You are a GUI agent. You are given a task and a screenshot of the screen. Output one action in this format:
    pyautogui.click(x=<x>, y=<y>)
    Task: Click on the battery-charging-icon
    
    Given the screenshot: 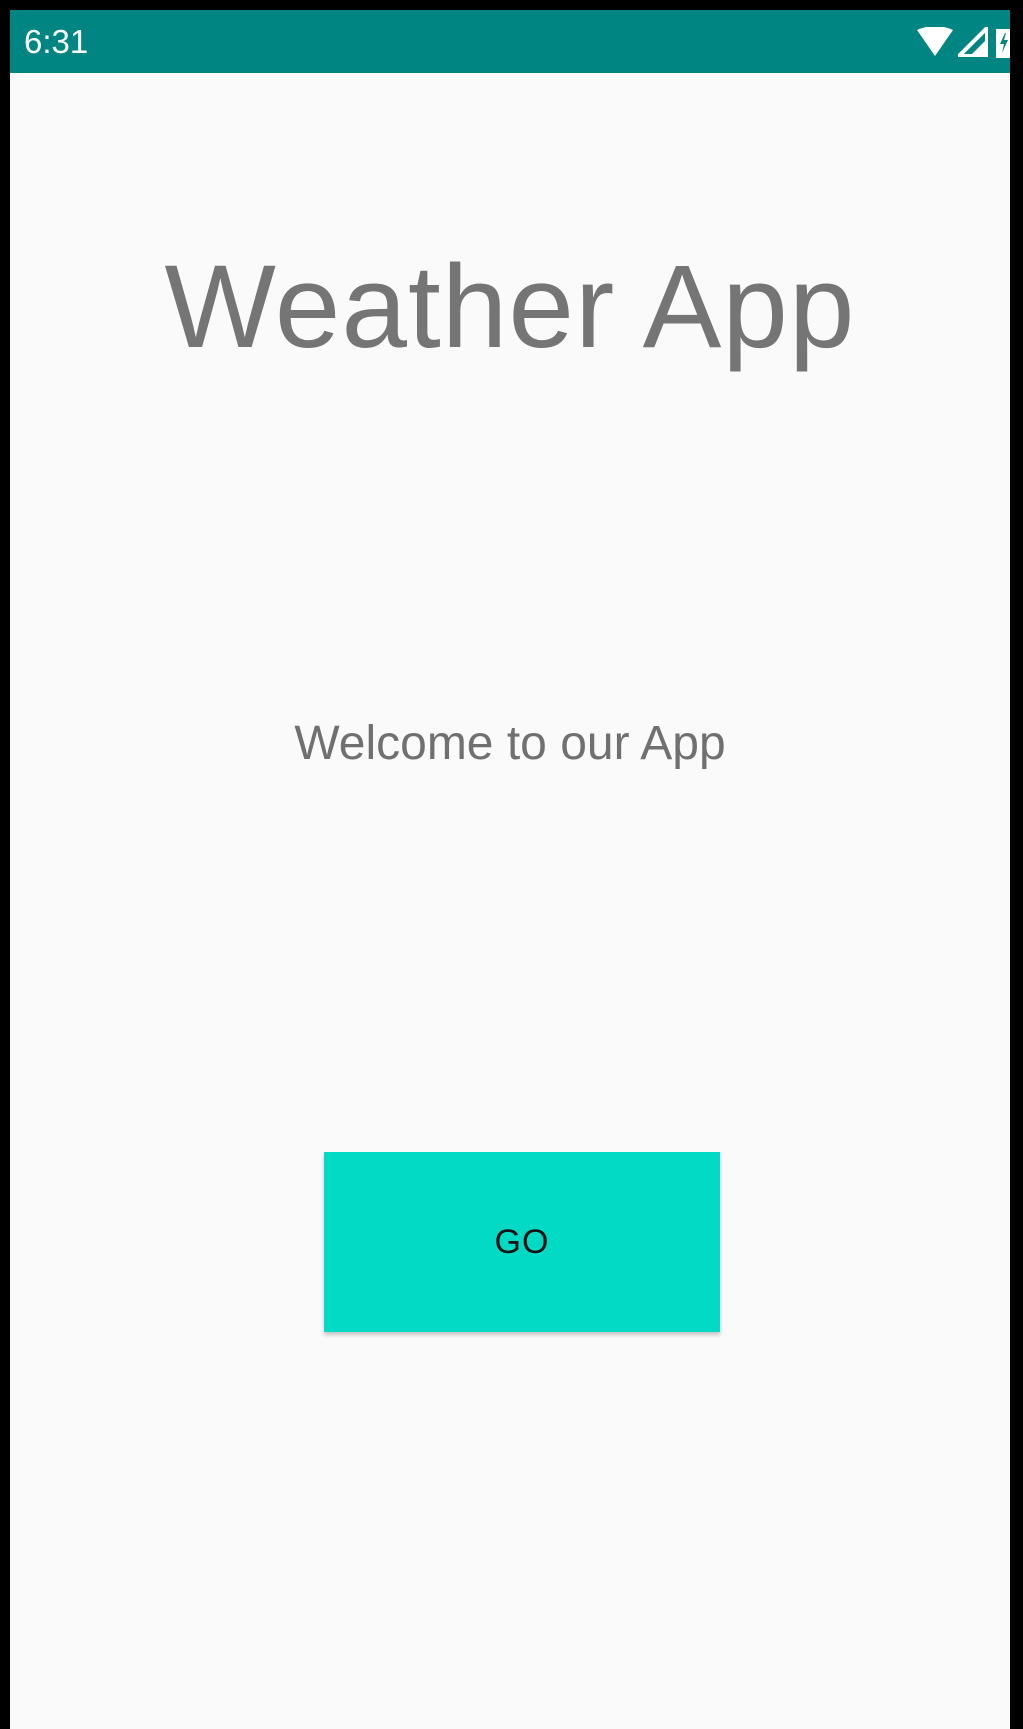 What is the action you would take?
    pyautogui.click(x=1003, y=42)
    